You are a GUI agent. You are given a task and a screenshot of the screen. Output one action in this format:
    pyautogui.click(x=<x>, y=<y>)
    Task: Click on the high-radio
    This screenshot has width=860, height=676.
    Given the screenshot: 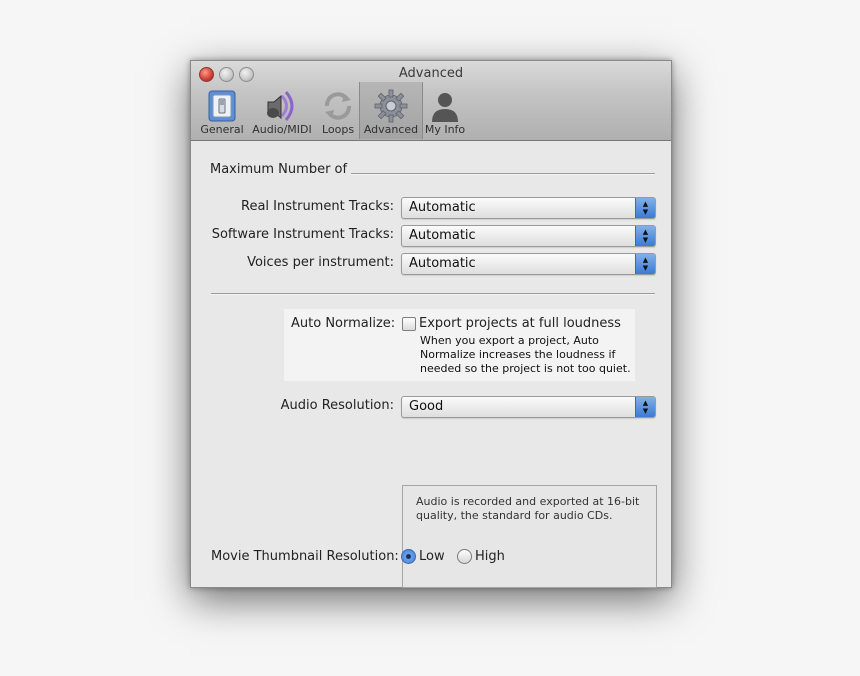 What is the action you would take?
    pyautogui.click(x=464, y=556)
    